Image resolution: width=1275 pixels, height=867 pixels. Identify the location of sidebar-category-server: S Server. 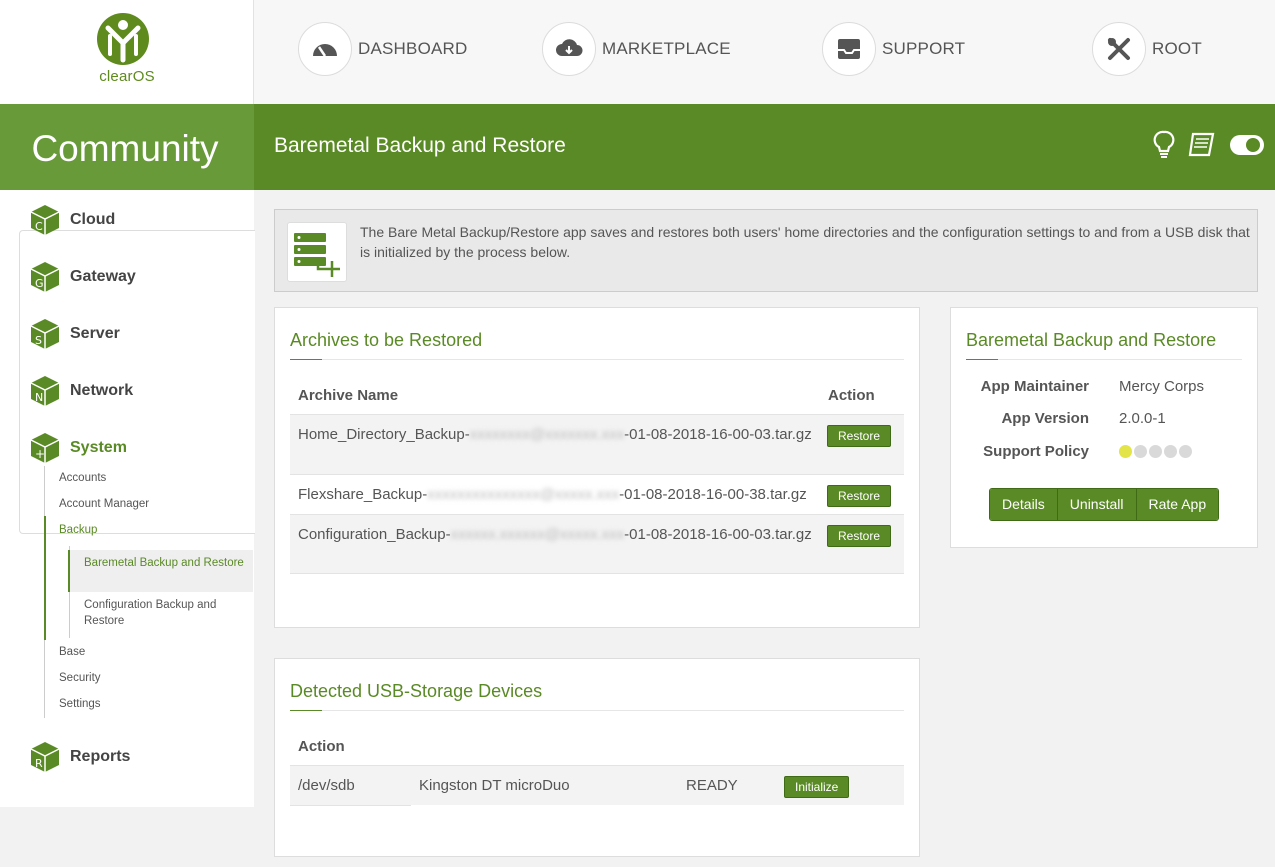
(75, 334).